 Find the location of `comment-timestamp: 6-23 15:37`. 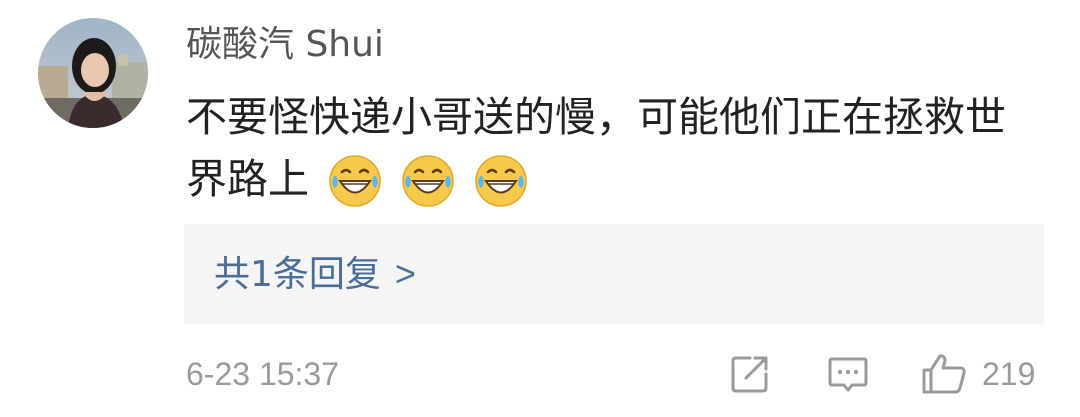

comment-timestamp: 6-23 15:37 is located at coordinates (263, 374).